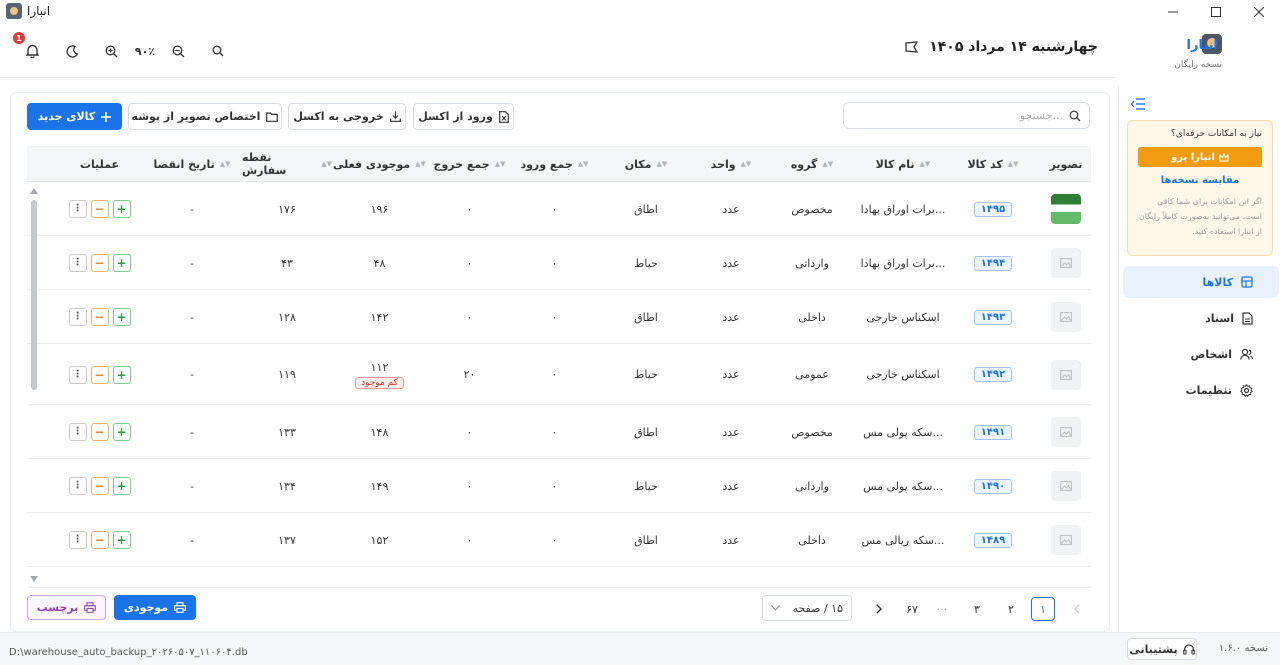 Image resolution: width=1280 pixels, height=665 pixels. Describe the element at coordinates (272, 116) in the screenshot. I see `folder-icon` at that location.